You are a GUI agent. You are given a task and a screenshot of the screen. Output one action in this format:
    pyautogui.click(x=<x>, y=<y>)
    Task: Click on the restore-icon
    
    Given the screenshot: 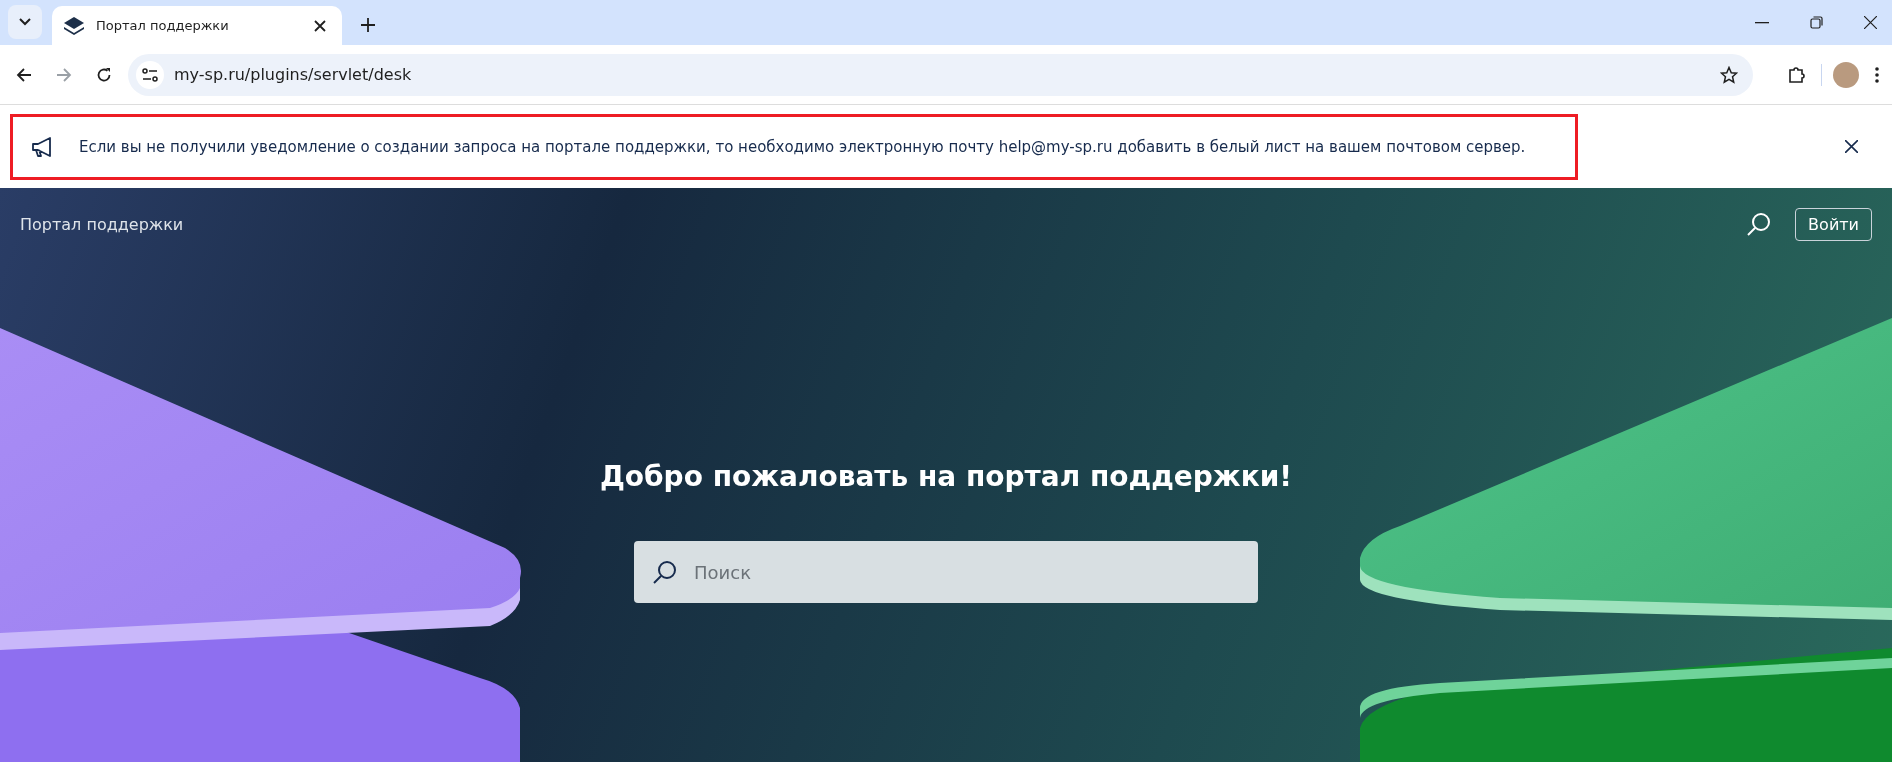 What is the action you would take?
    pyautogui.click(x=1816, y=22)
    